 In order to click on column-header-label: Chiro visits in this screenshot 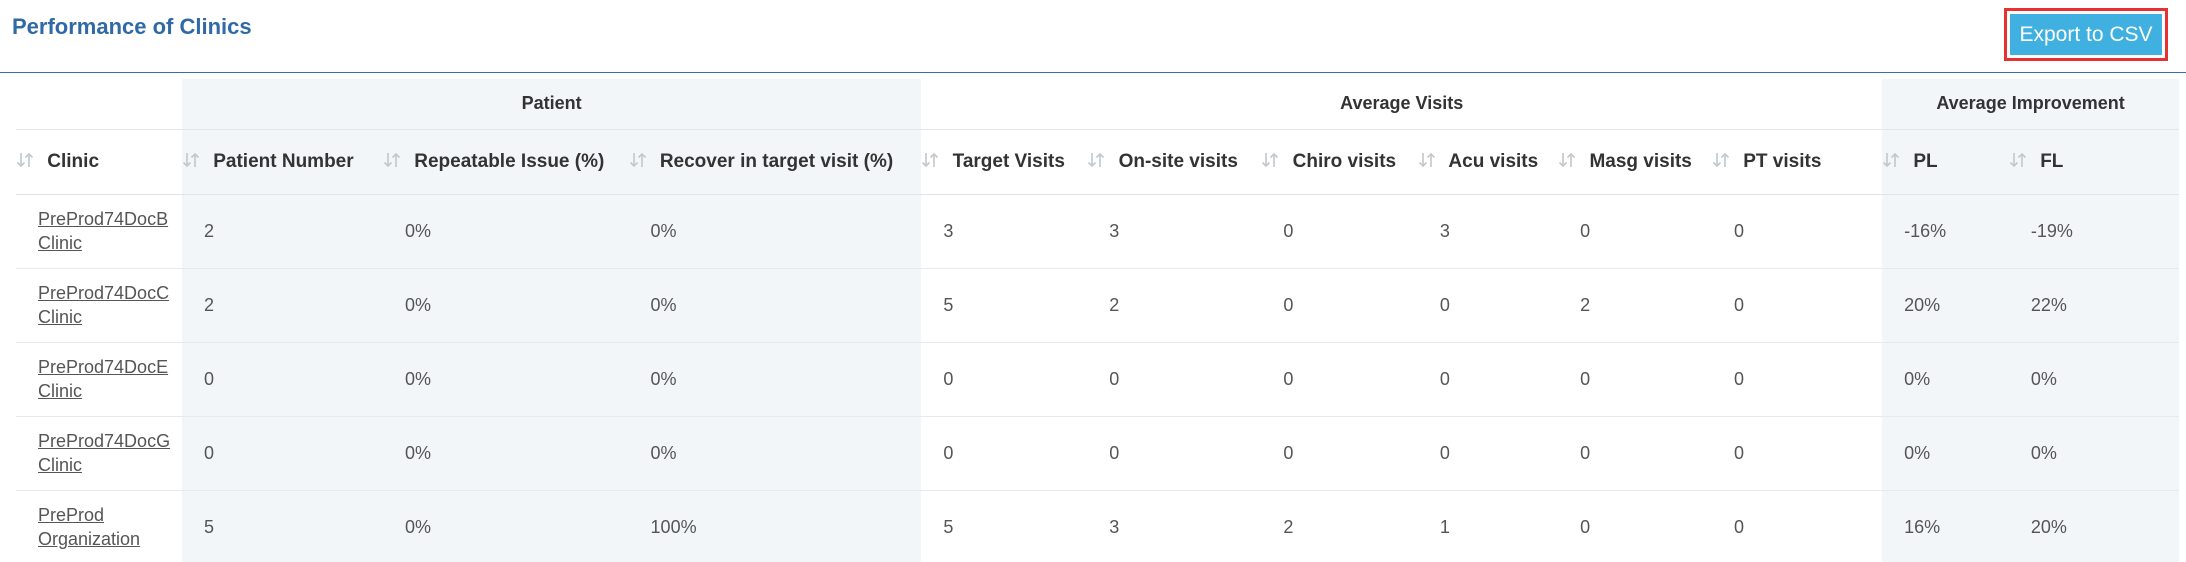, I will do `click(1344, 161)`.